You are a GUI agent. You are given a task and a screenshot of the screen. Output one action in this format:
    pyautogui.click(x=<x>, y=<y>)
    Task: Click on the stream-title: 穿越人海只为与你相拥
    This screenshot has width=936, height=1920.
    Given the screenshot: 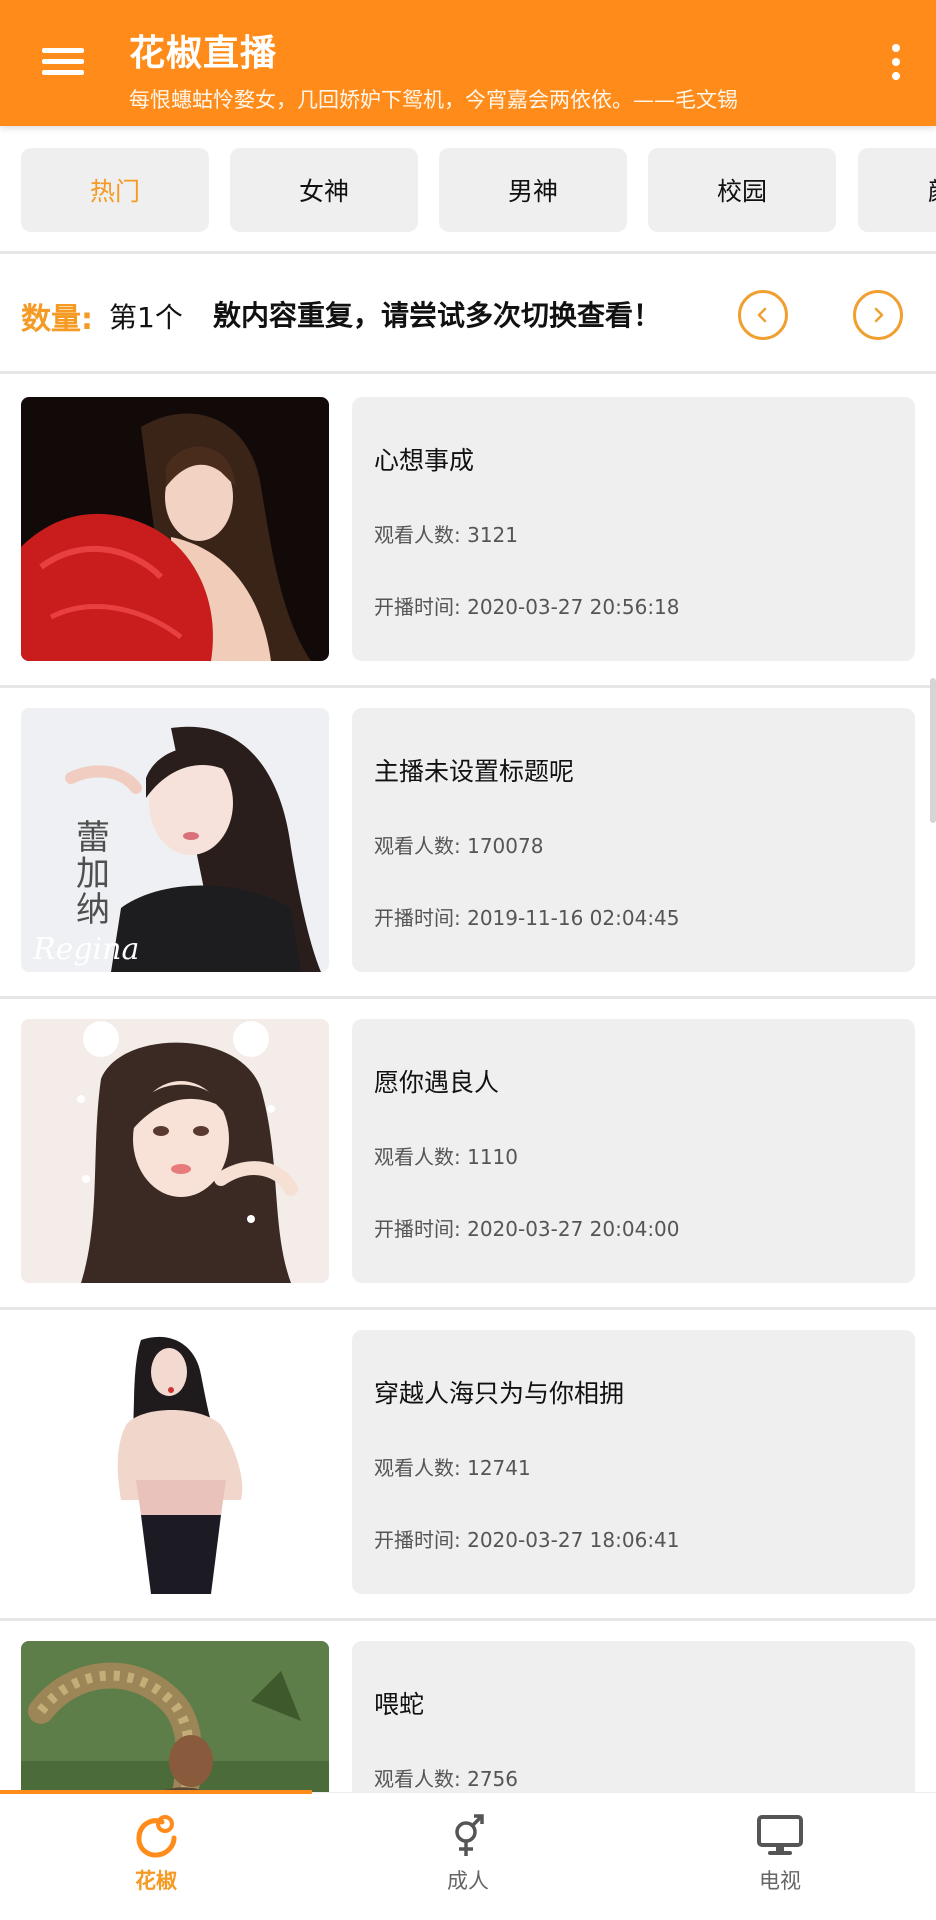 What is the action you would take?
    pyautogui.click(x=499, y=1393)
    